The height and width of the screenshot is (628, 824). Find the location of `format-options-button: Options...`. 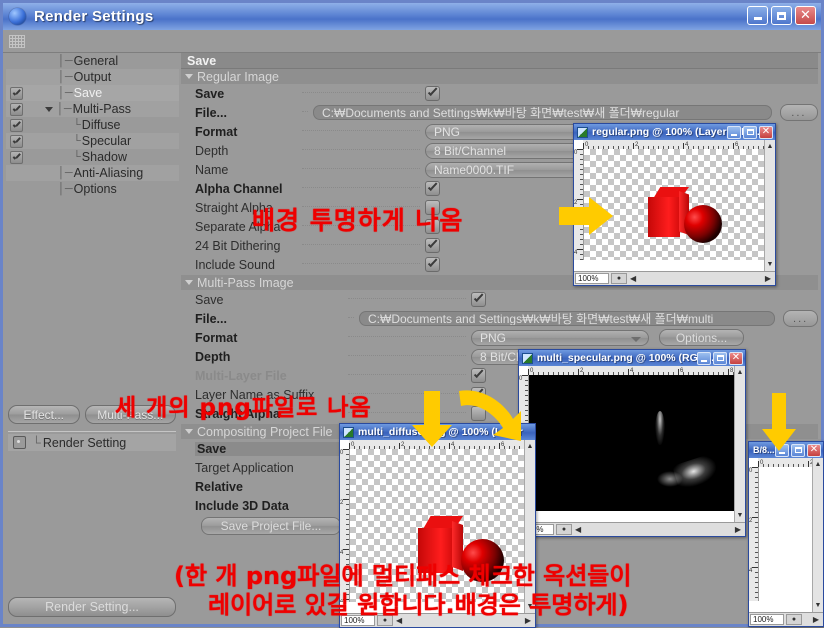

format-options-button: Options... is located at coordinates (701, 337).